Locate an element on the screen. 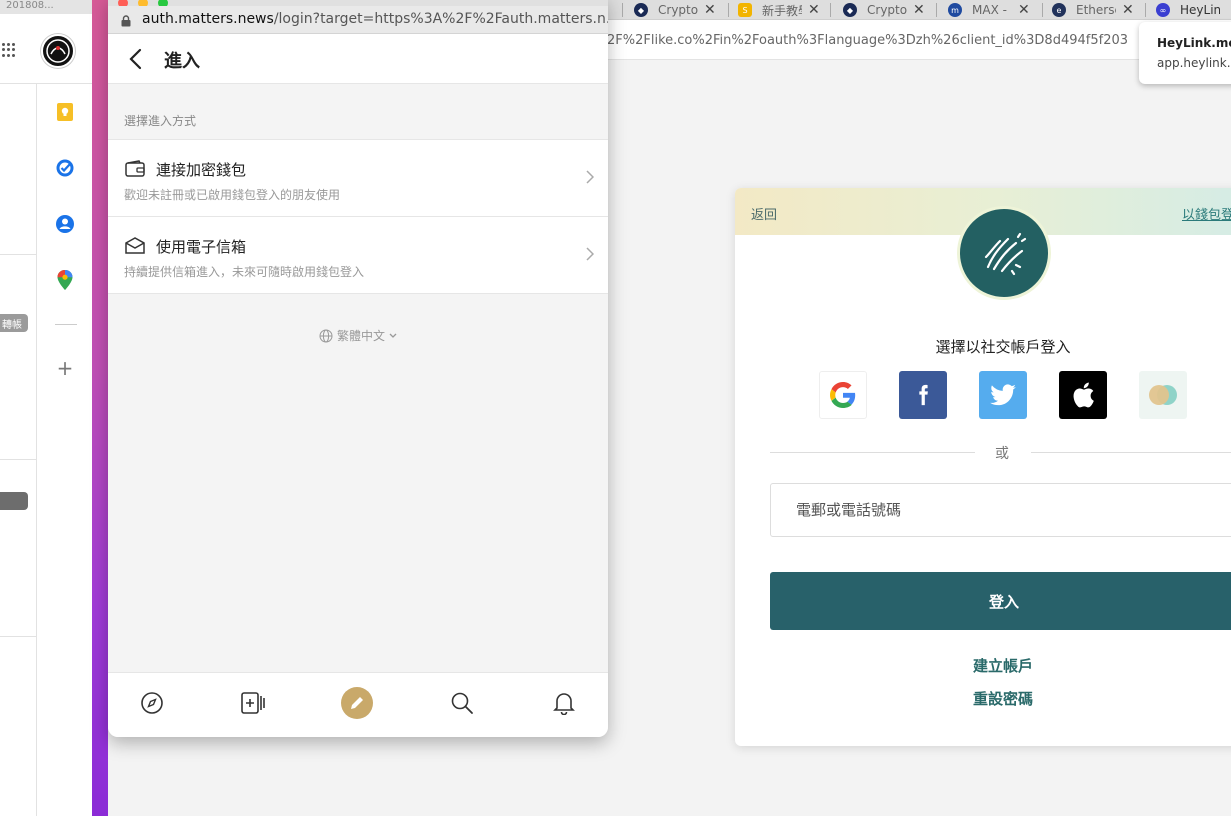 The width and height of the screenshot is (1231, 816). lock-icon is located at coordinates (126, 21).